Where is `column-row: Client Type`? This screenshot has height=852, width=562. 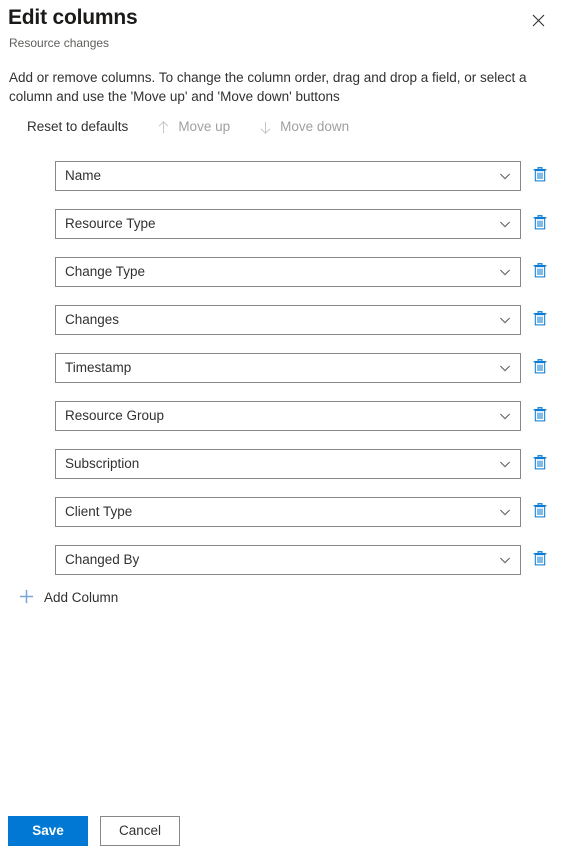 column-row: Client Type is located at coordinates (305, 521).